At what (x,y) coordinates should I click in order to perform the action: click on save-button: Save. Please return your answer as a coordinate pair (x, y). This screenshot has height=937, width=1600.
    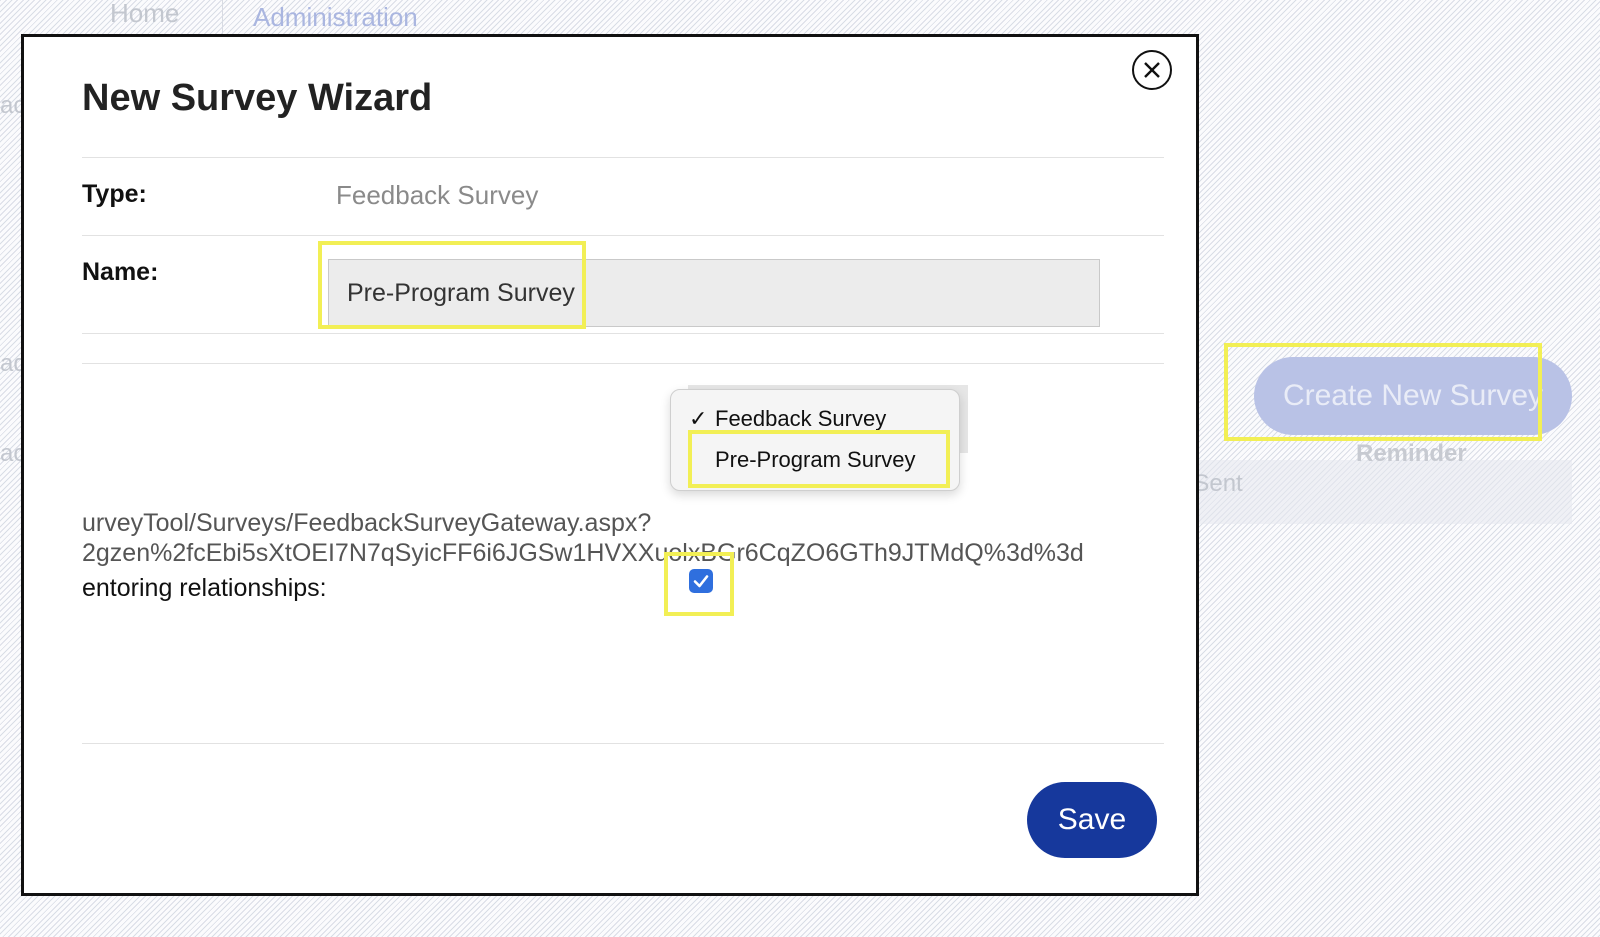
    Looking at the image, I should click on (1092, 820).